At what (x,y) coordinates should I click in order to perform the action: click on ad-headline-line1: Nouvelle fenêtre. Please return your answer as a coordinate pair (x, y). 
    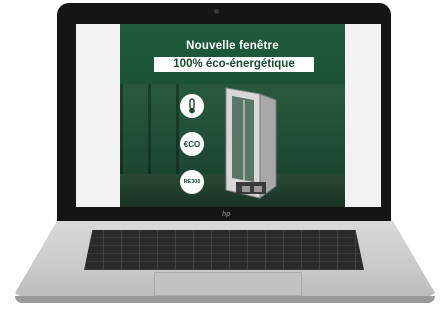
    Looking at the image, I should click on (232, 46).